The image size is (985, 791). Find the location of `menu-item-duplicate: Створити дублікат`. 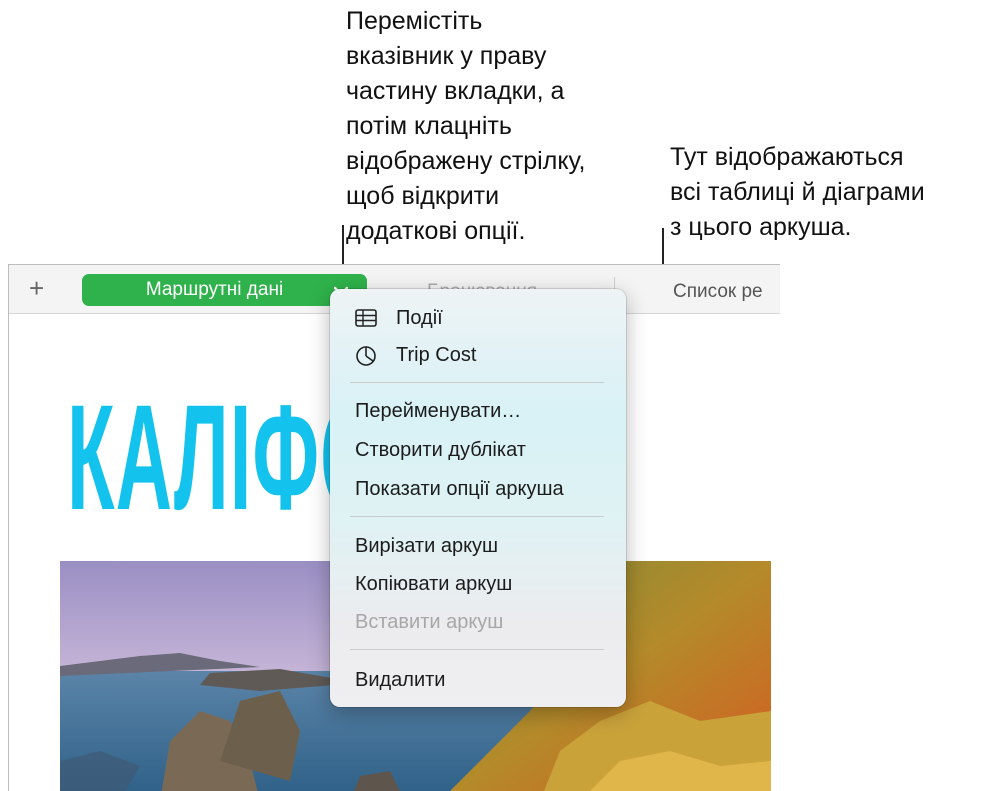

menu-item-duplicate: Створити дублікат is located at coordinates (440, 450).